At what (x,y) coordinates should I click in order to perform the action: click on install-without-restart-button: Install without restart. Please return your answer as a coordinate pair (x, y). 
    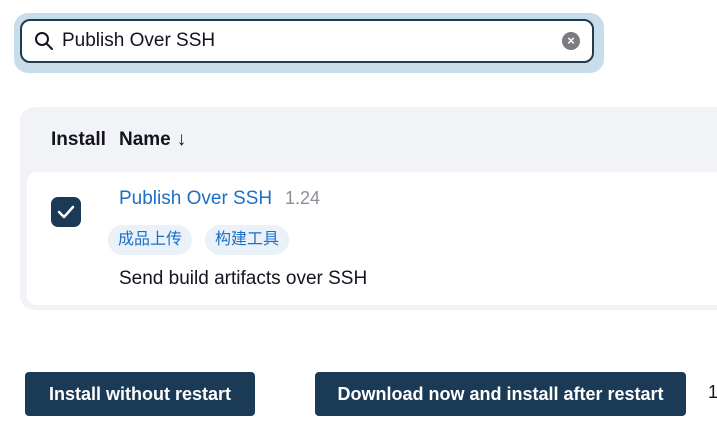
    Looking at the image, I should click on (140, 394).